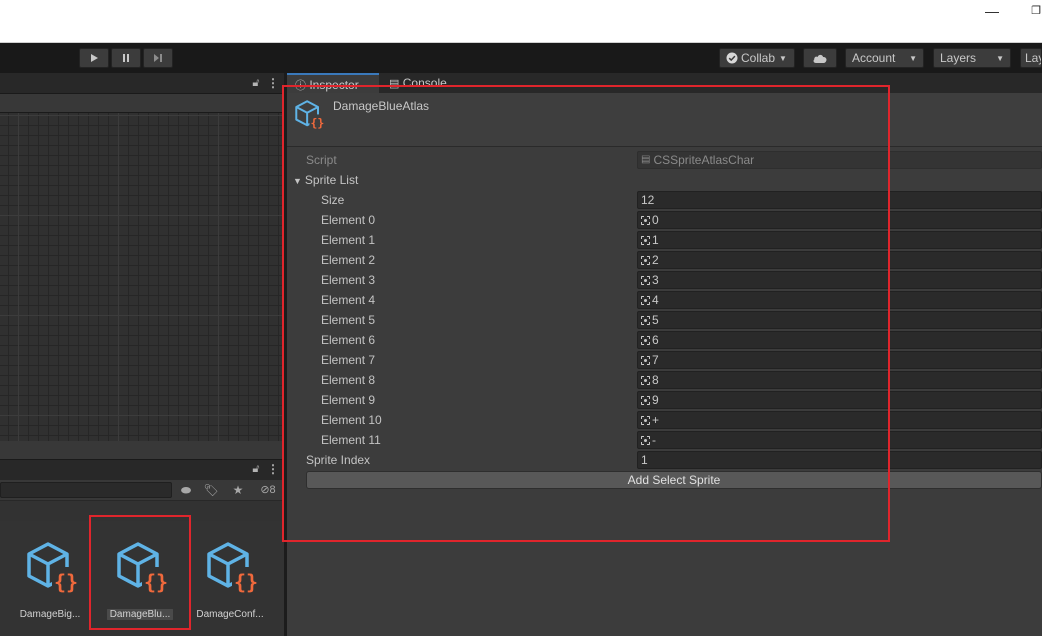 The image size is (1042, 636). I want to click on hidden-count: 8, so click(272, 490).